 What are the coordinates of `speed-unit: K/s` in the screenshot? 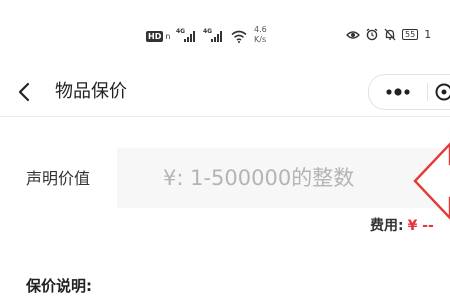 It's located at (260, 39).